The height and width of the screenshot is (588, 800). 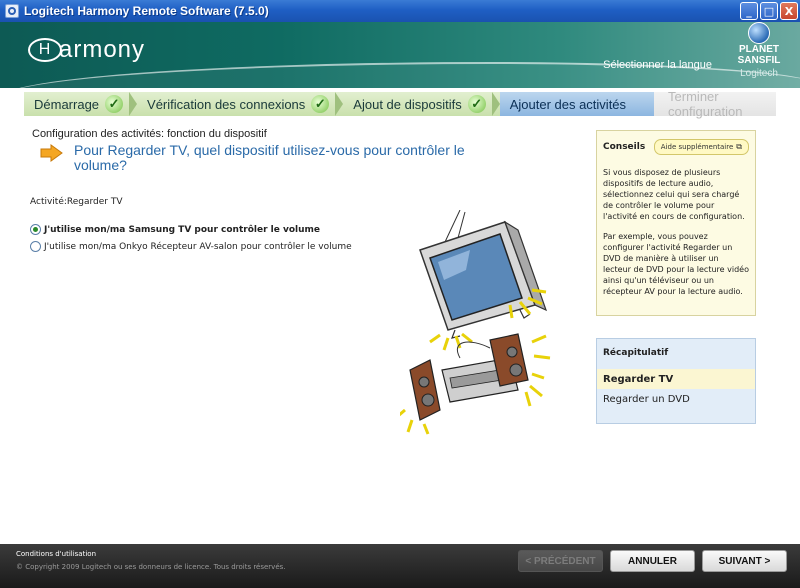 I want to click on window-title: Logitech Harmony Remote Software (7.5.0), so click(x=146, y=11).